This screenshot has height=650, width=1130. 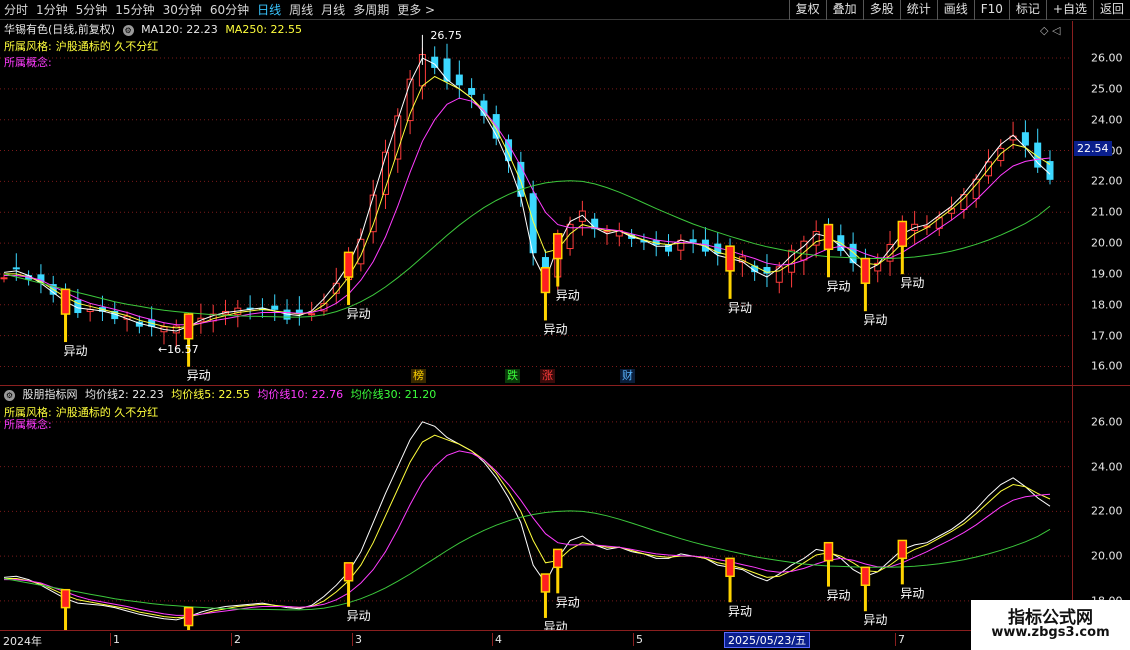 What do you see at coordinates (416, 10) in the screenshot?
I see `tab-more: 更多 >` at bounding box center [416, 10].